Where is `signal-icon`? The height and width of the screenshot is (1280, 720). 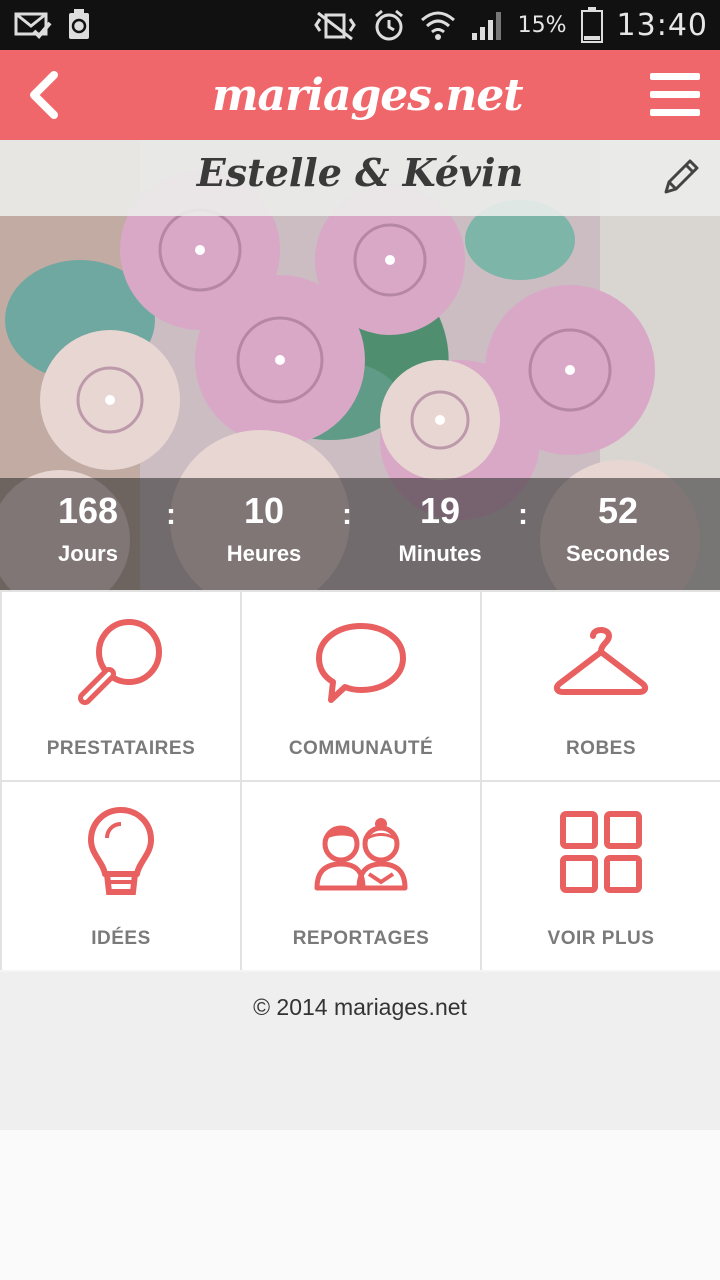 signal-icon is located at coordinates (486, 26).